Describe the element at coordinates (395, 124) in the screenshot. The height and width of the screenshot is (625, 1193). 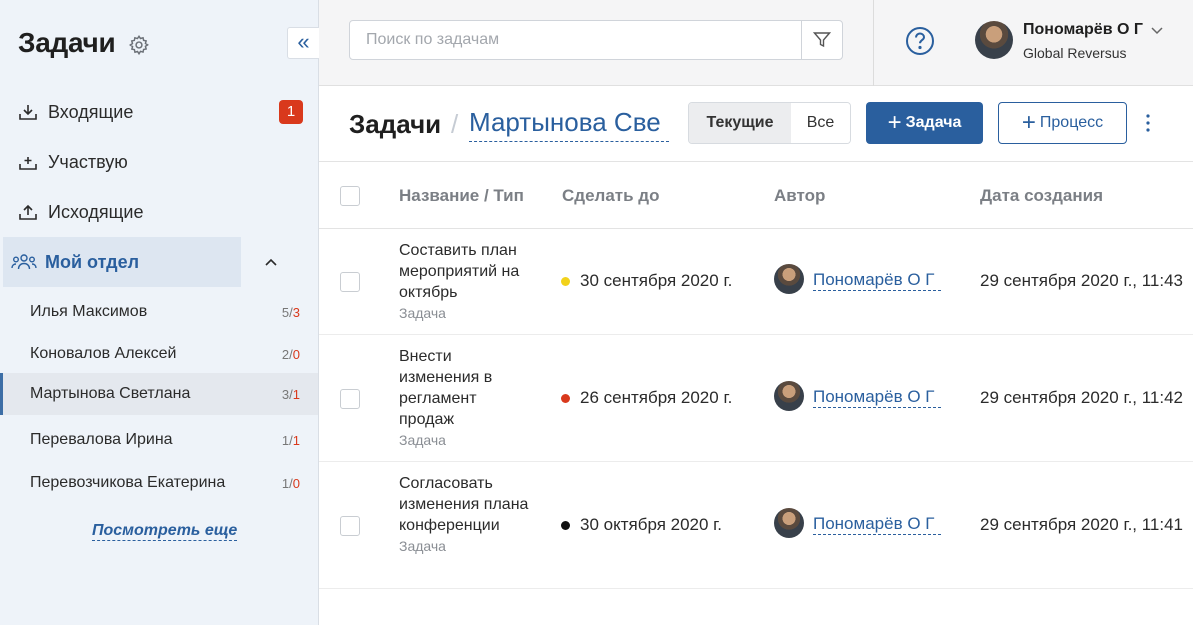
I see `breadcrumb-root: Задачи` at that location.